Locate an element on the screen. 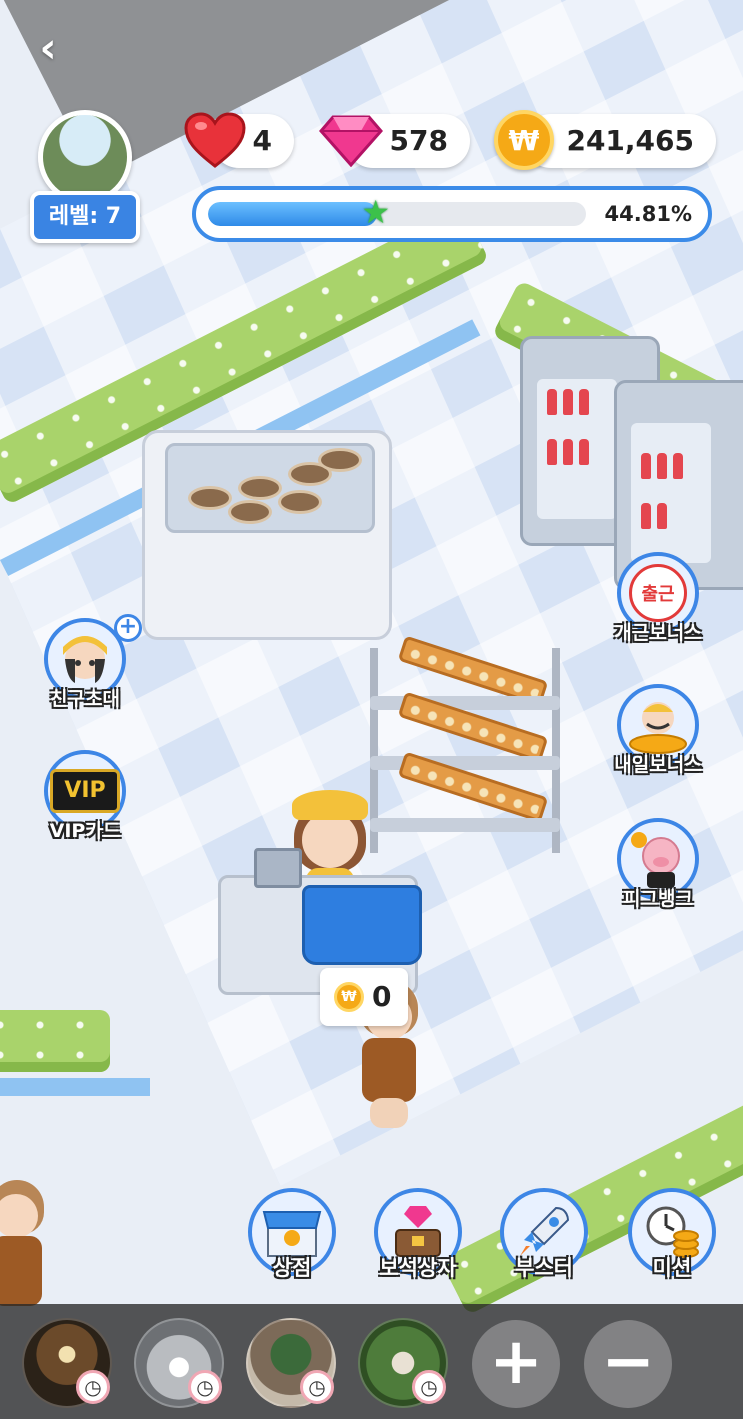  progress-fill is located at coordinates (293, 214).